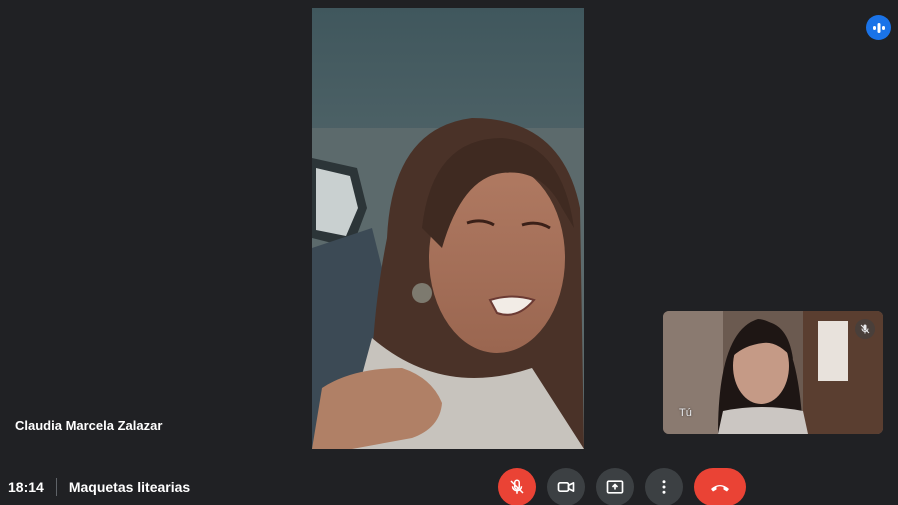  I want to click on mic-off-icon, so click(517, 486).